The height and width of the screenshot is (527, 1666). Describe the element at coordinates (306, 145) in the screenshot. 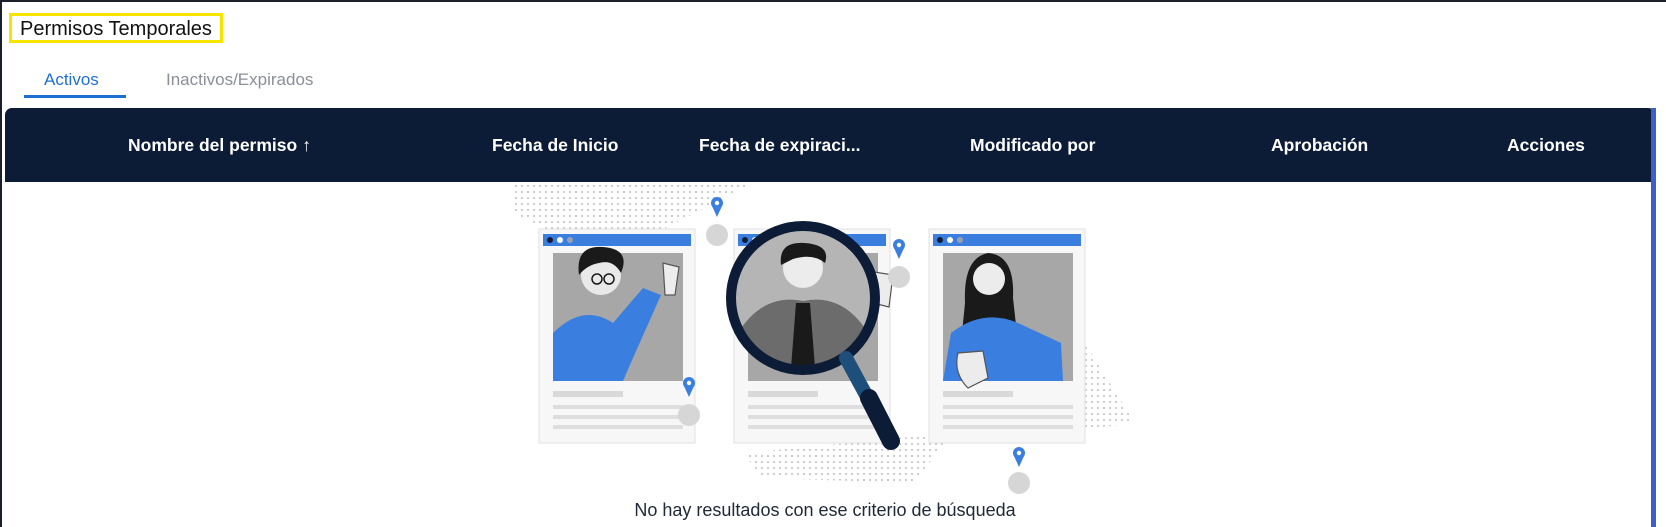

I see `arrow-up-icon: ↑` at that location.